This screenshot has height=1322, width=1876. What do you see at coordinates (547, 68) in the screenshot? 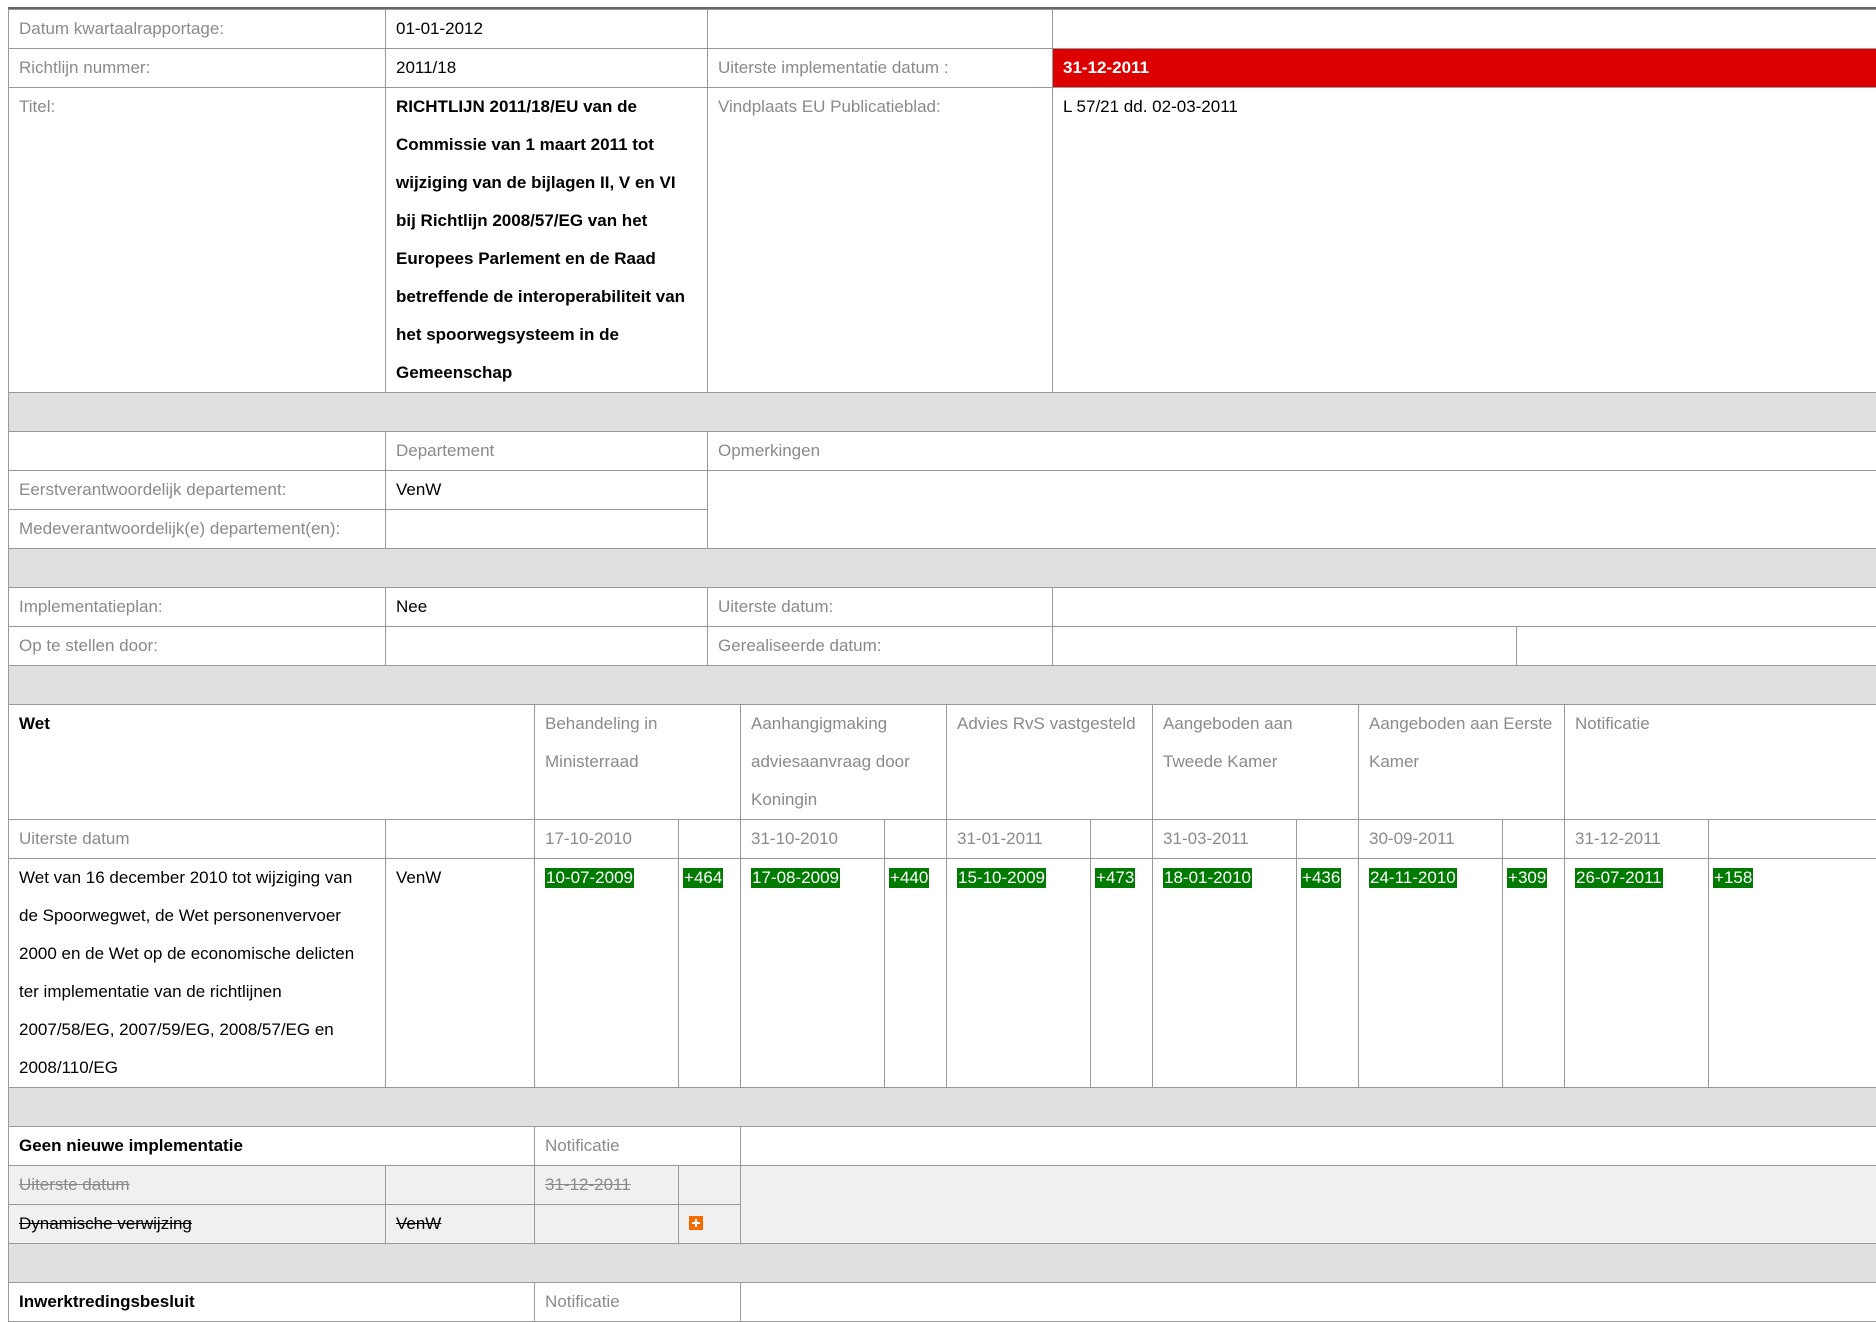
I see `richtlijn-value: 2011/18` at bounding box center [547, 68].